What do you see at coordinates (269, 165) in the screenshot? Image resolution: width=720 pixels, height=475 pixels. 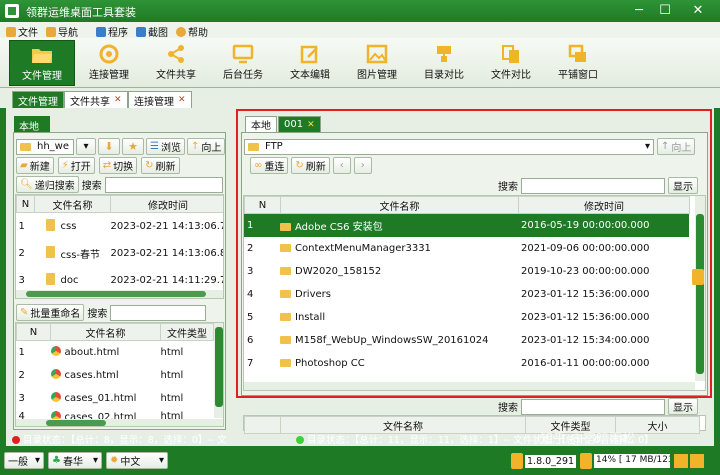 I see `reconnect-button: ∞ 重连` at bounding box center [269, 165].